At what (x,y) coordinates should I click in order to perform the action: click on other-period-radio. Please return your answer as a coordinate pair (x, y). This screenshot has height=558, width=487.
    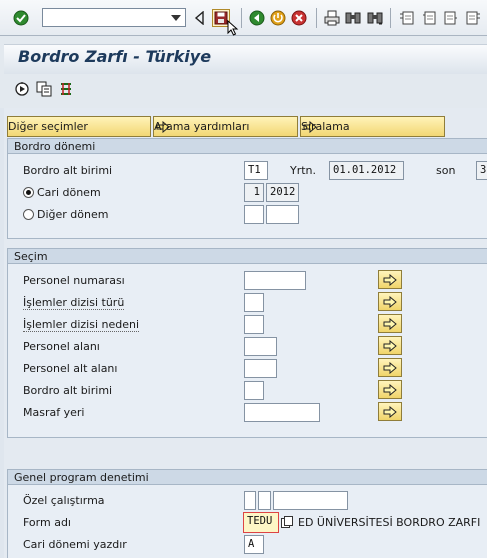
    Looking at the image, I should click on (28, 214).